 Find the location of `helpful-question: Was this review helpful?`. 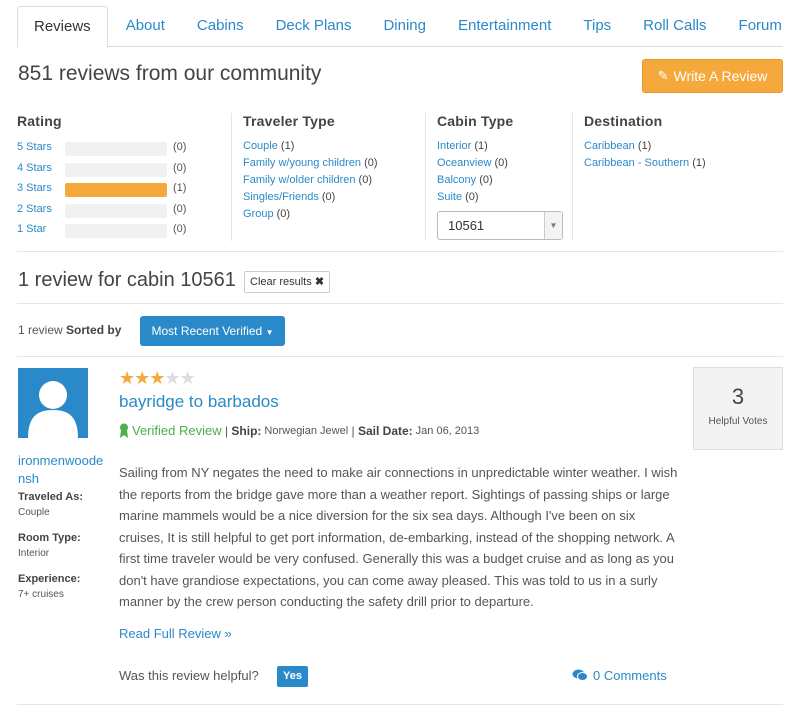

helpful-question: Was this review helpful? is located at coordinates (189, 675).